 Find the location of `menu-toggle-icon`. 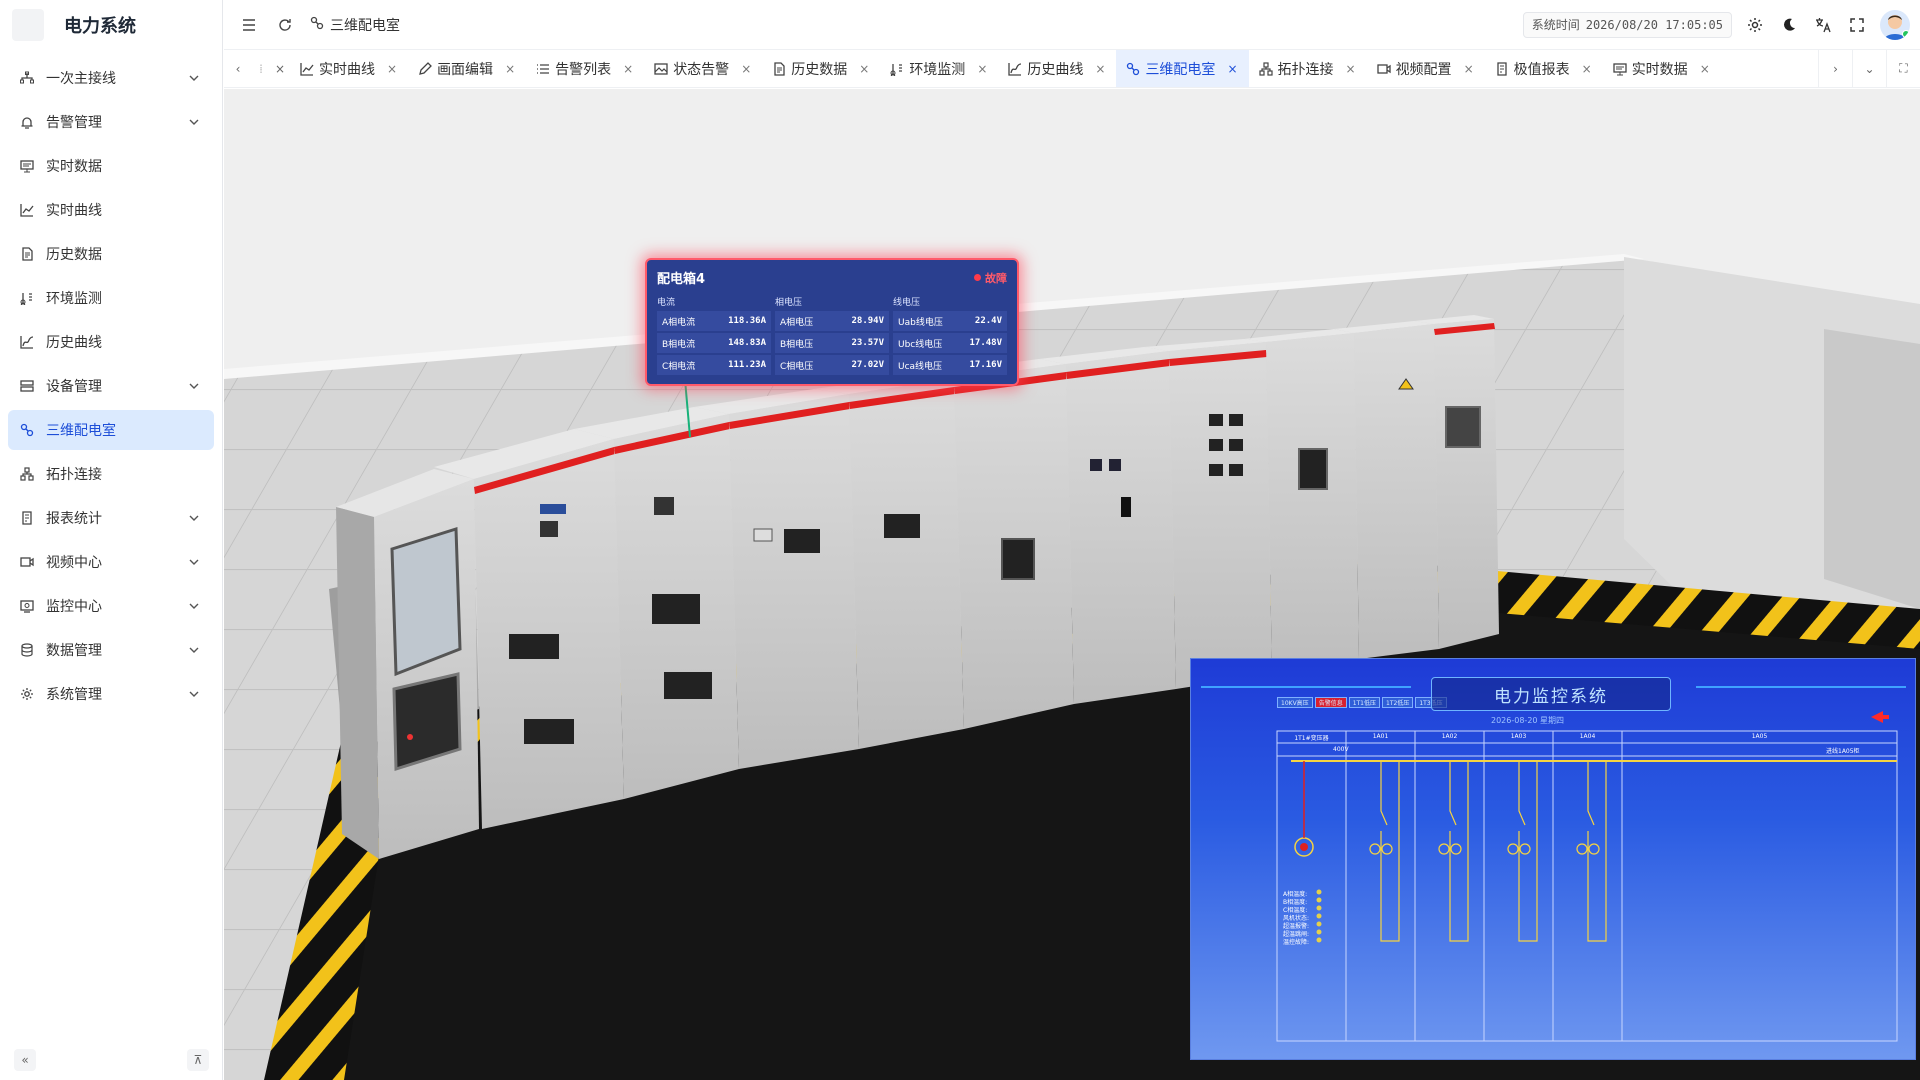

menu-toggle-icon is located at coordinates (249, 25).